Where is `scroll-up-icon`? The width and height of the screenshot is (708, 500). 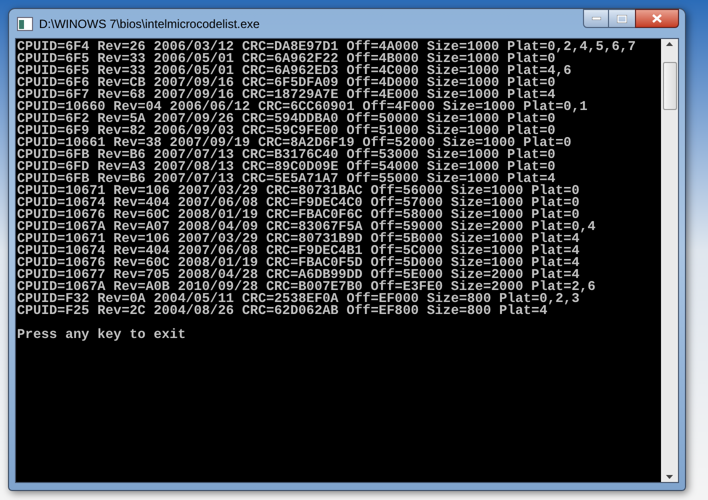 scroll-up-icon is located at coordinates (669, 44).